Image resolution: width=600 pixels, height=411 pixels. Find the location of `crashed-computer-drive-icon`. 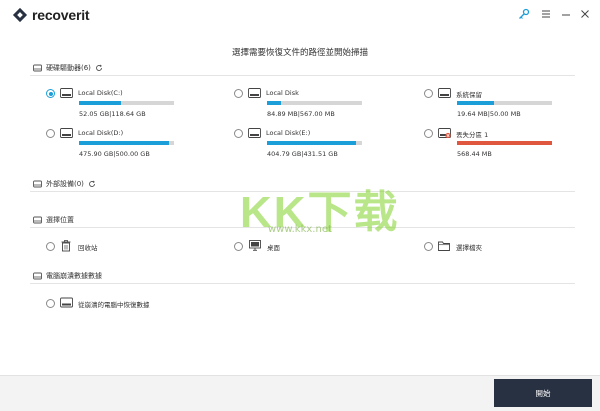

crashed-computer-drive-icon is located at coordinates (66, 302).